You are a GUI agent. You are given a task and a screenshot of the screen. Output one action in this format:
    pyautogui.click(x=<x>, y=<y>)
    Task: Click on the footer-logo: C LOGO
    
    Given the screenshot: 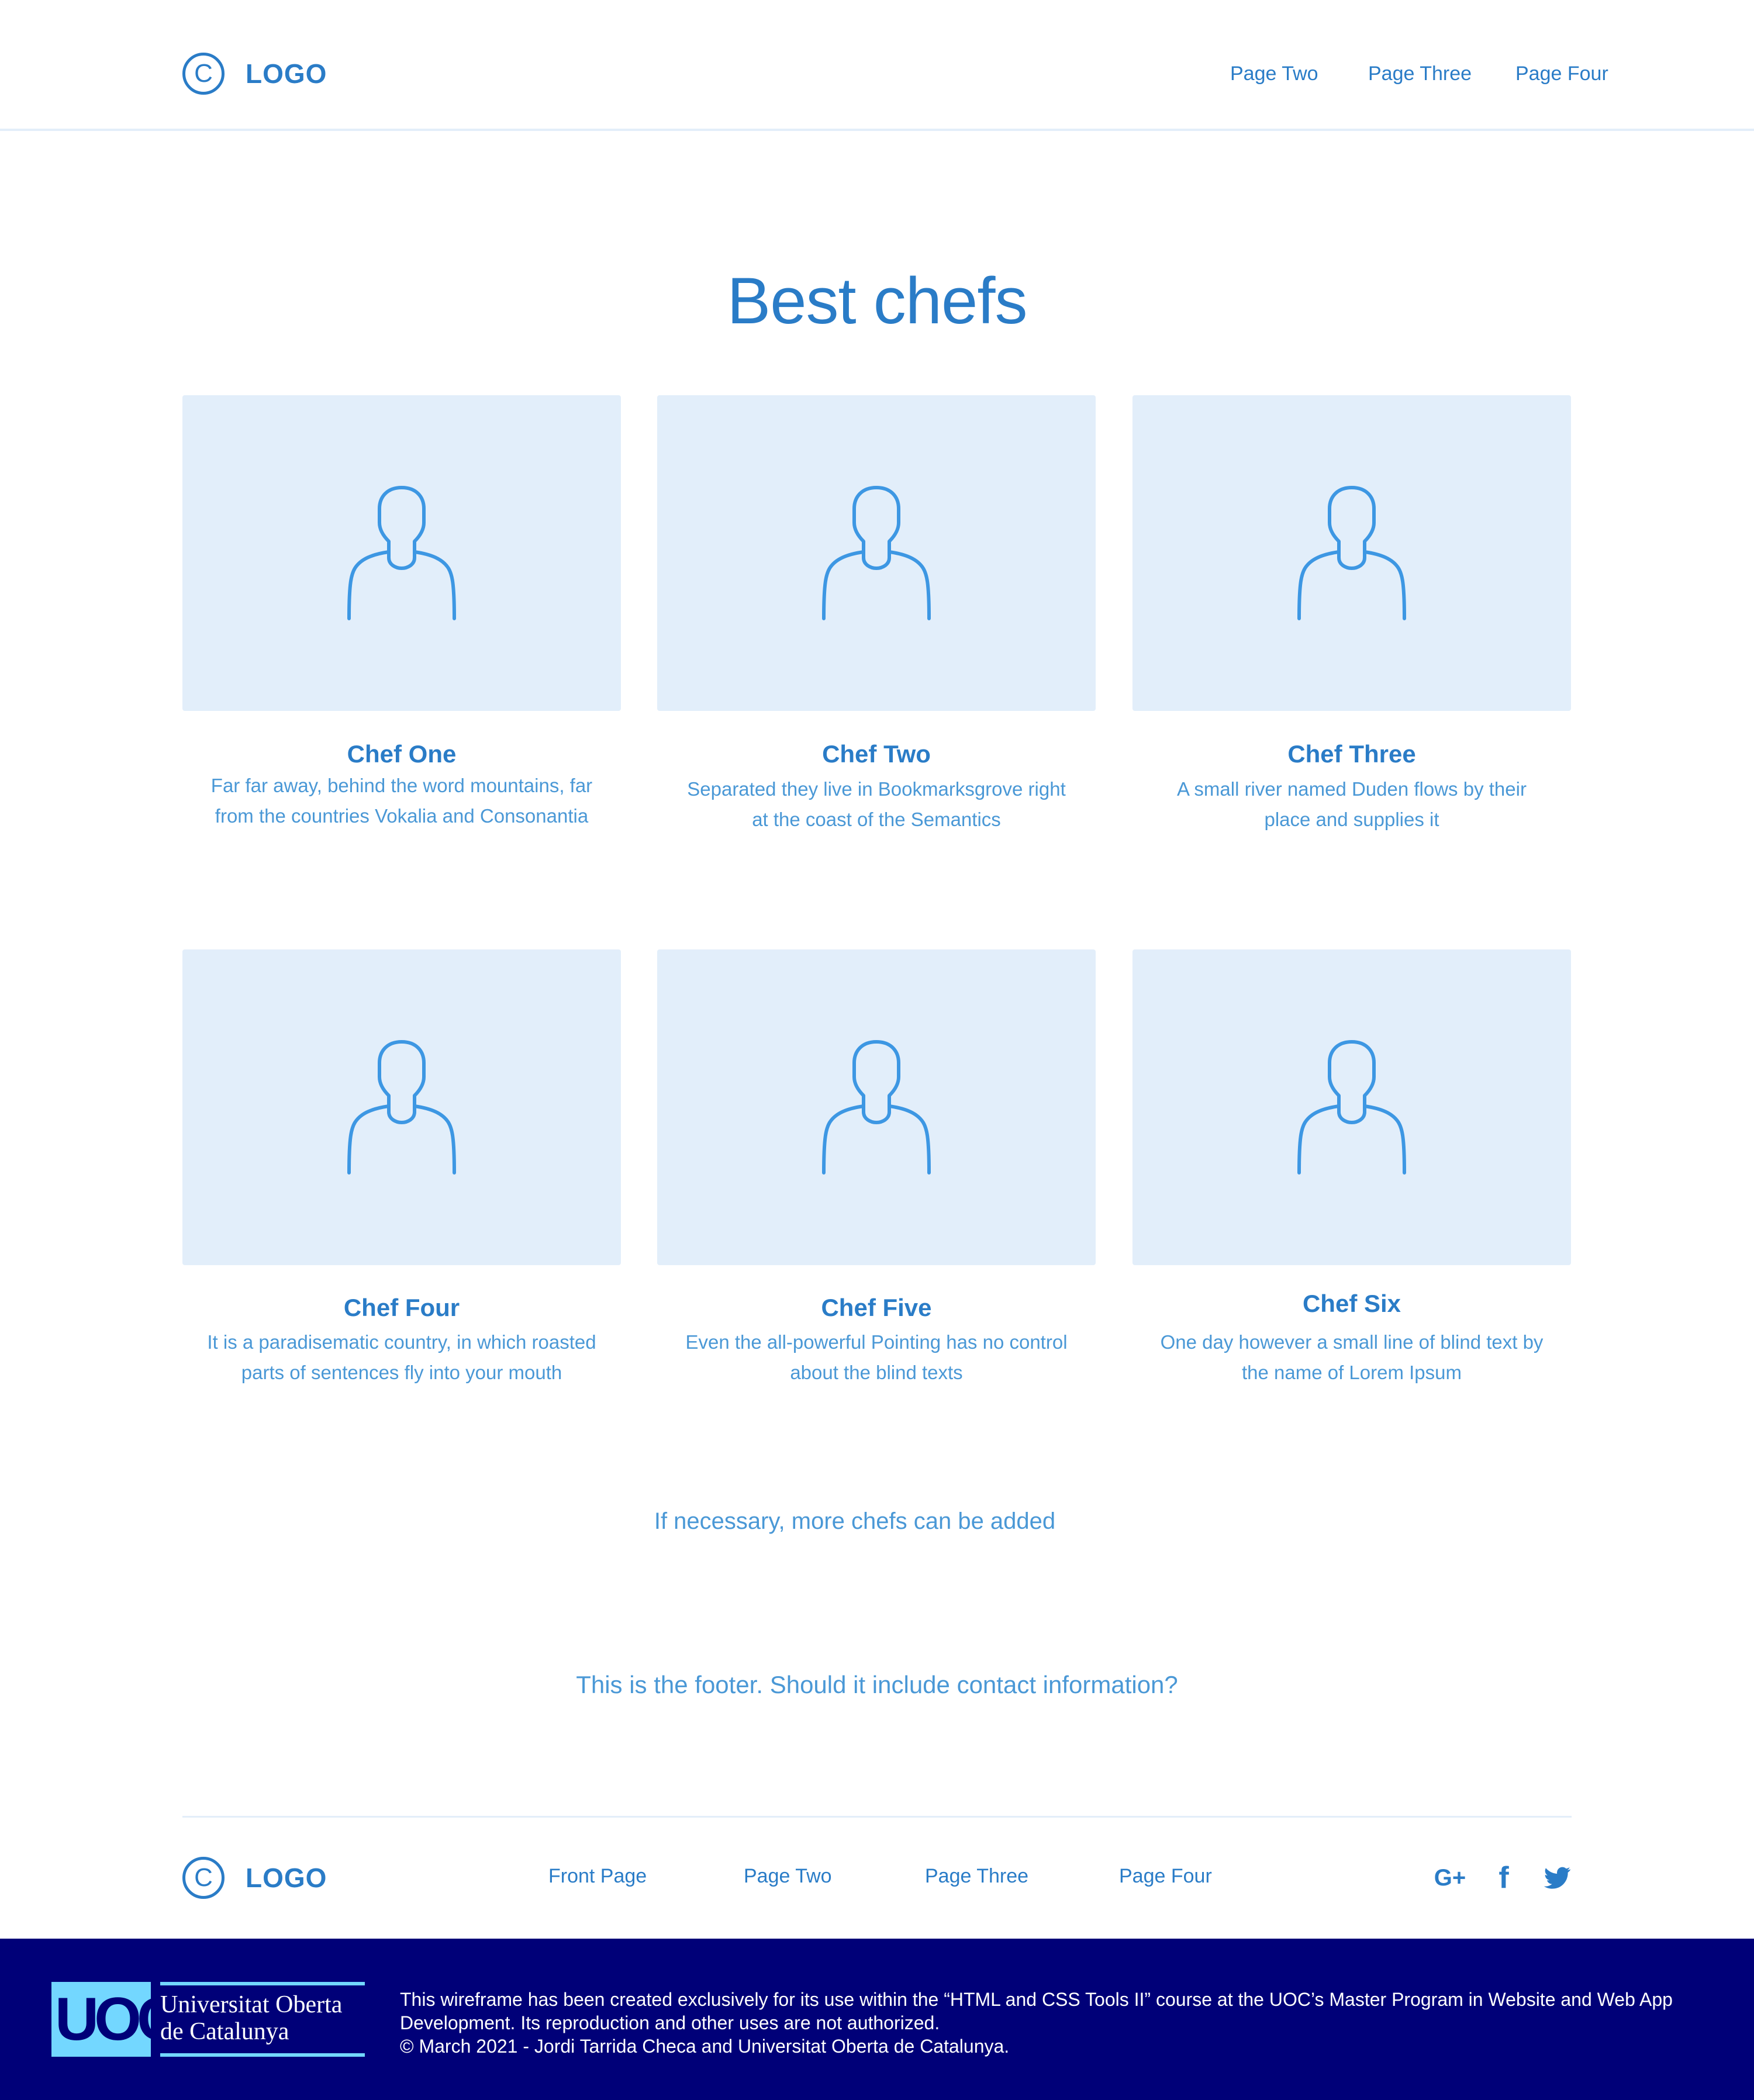 What is the action you would take?
    pyautogui.click(x=254, y=1878)
    